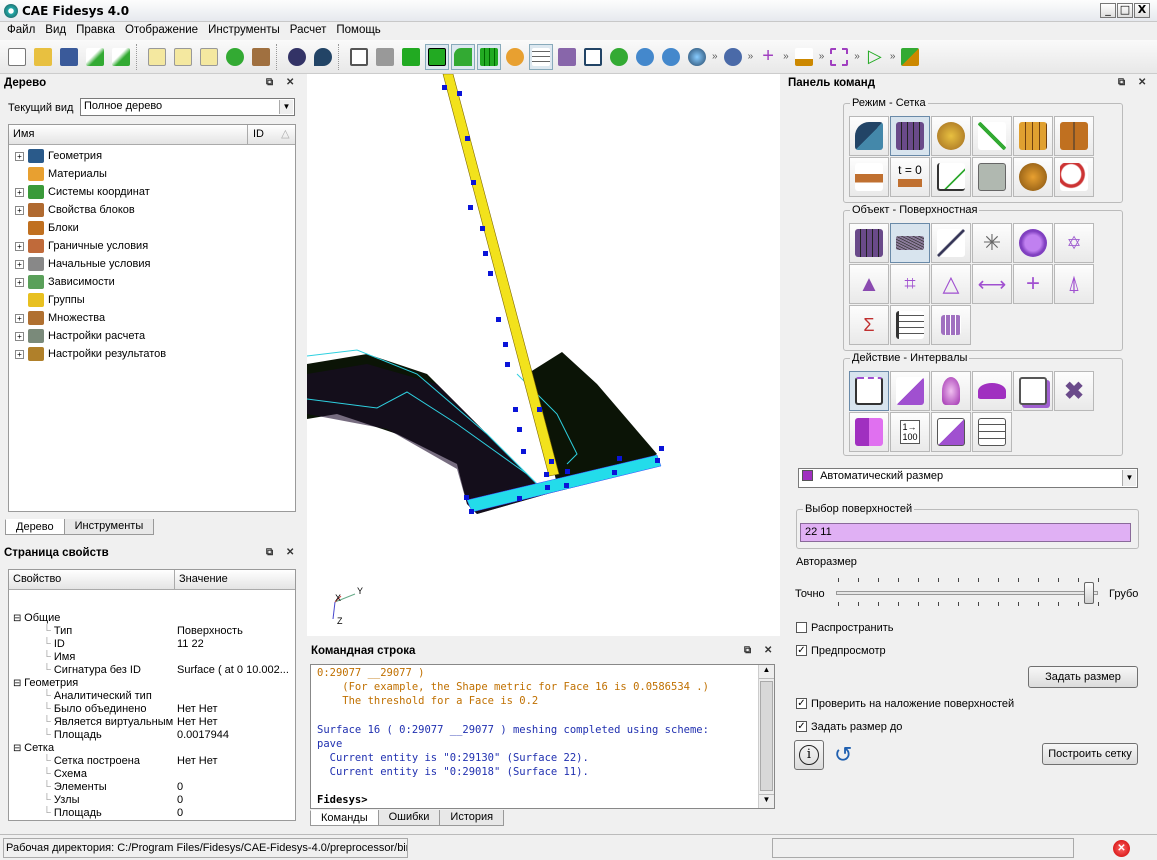 This screenshot has width=1157, height=860. Describe the element at coordinates (1125, 10) in the screenshot. I see `maximize-button: □` at that location.